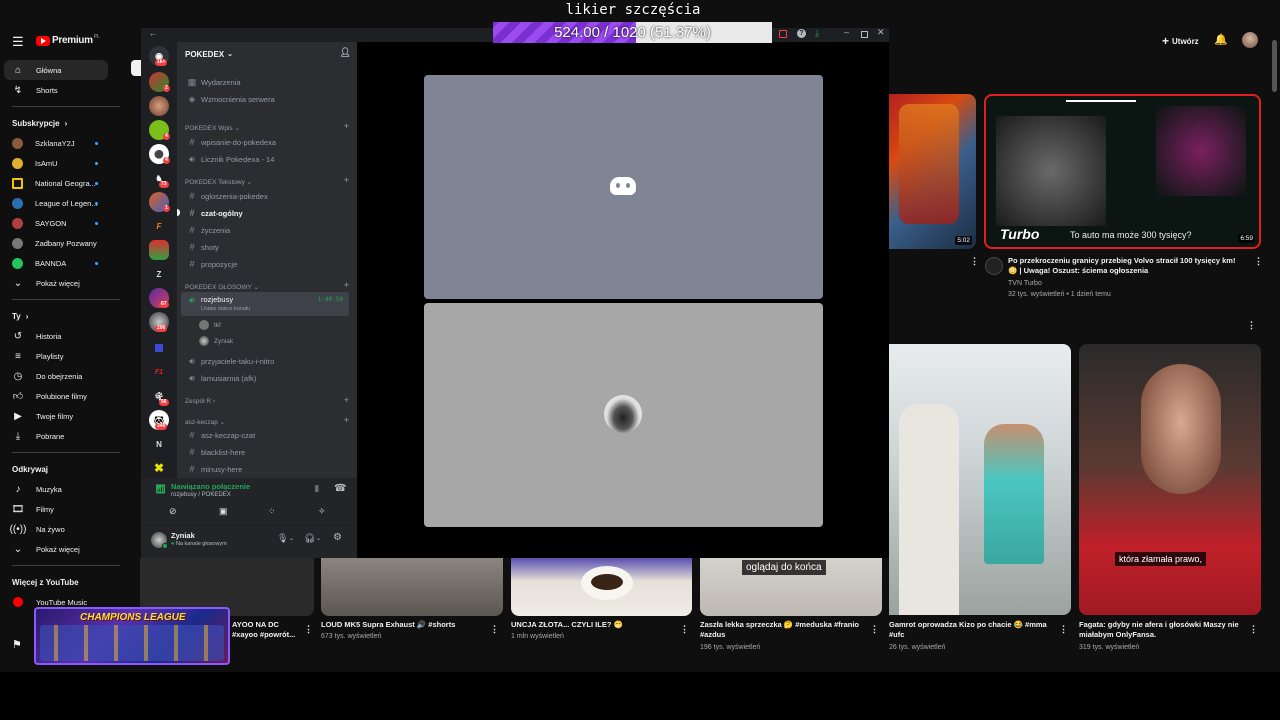 The image size is (1280, 720). Describe the element at coordinates (222, 287) in the screenshot. I see `category-header: POKEDEX GŁOSOWY ⌄` at that location.